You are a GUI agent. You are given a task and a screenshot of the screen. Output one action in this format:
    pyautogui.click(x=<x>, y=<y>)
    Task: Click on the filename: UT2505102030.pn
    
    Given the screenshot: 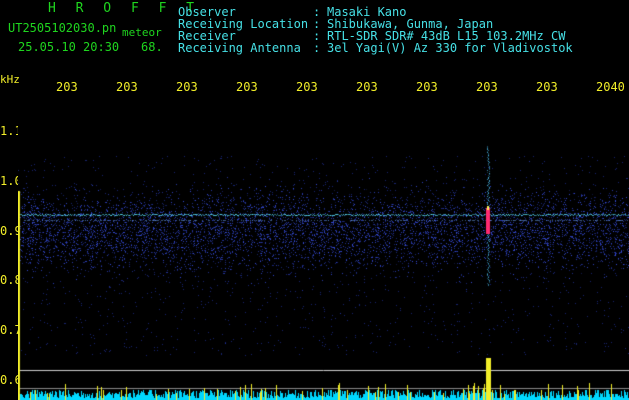 What is the action you would take?
    pyautogui.click(x=62, y=28)
    